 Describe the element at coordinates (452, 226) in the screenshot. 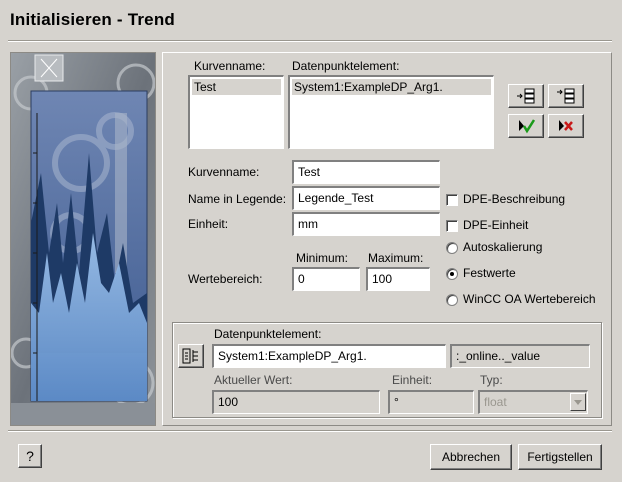

I see `dpe-unit-checkbox` at that location.